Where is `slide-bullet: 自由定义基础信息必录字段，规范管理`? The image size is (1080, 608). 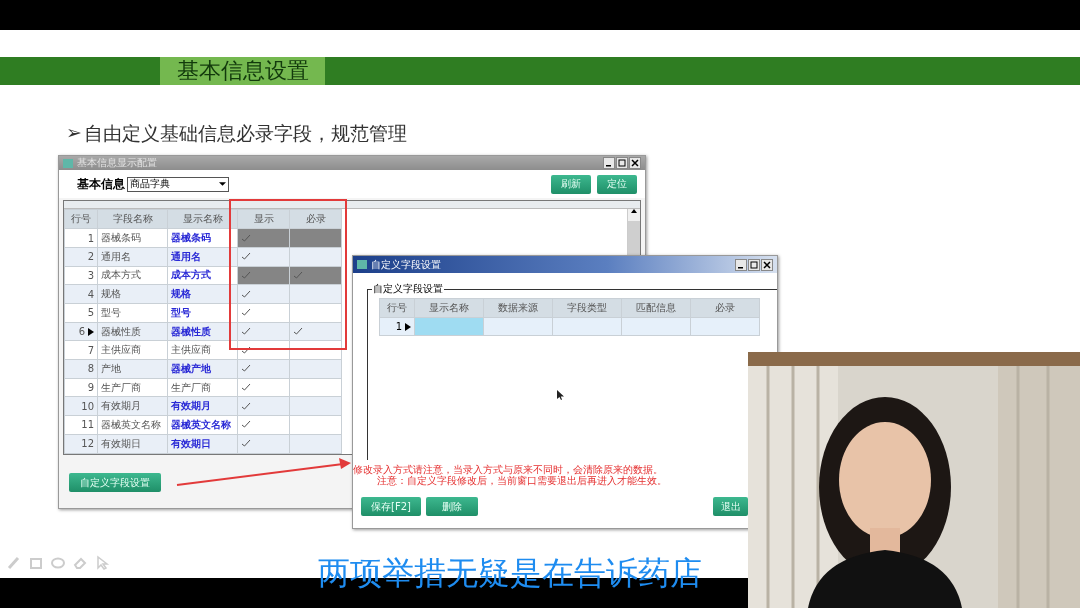
slide-bullet: 自由定义基础信息必录字段，规范管理 is located at coordinates (245, 133).